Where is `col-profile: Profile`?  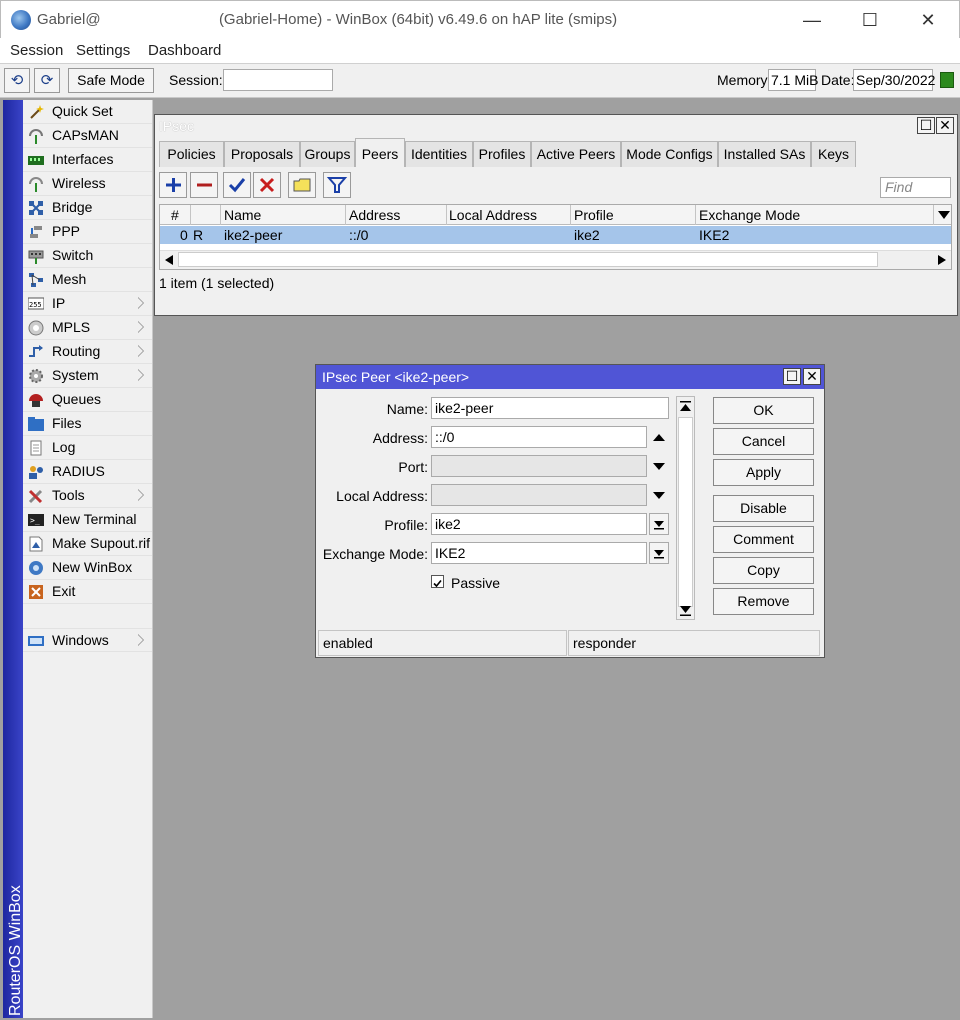
col-profile: Profile is located at coordinates (594, 215).